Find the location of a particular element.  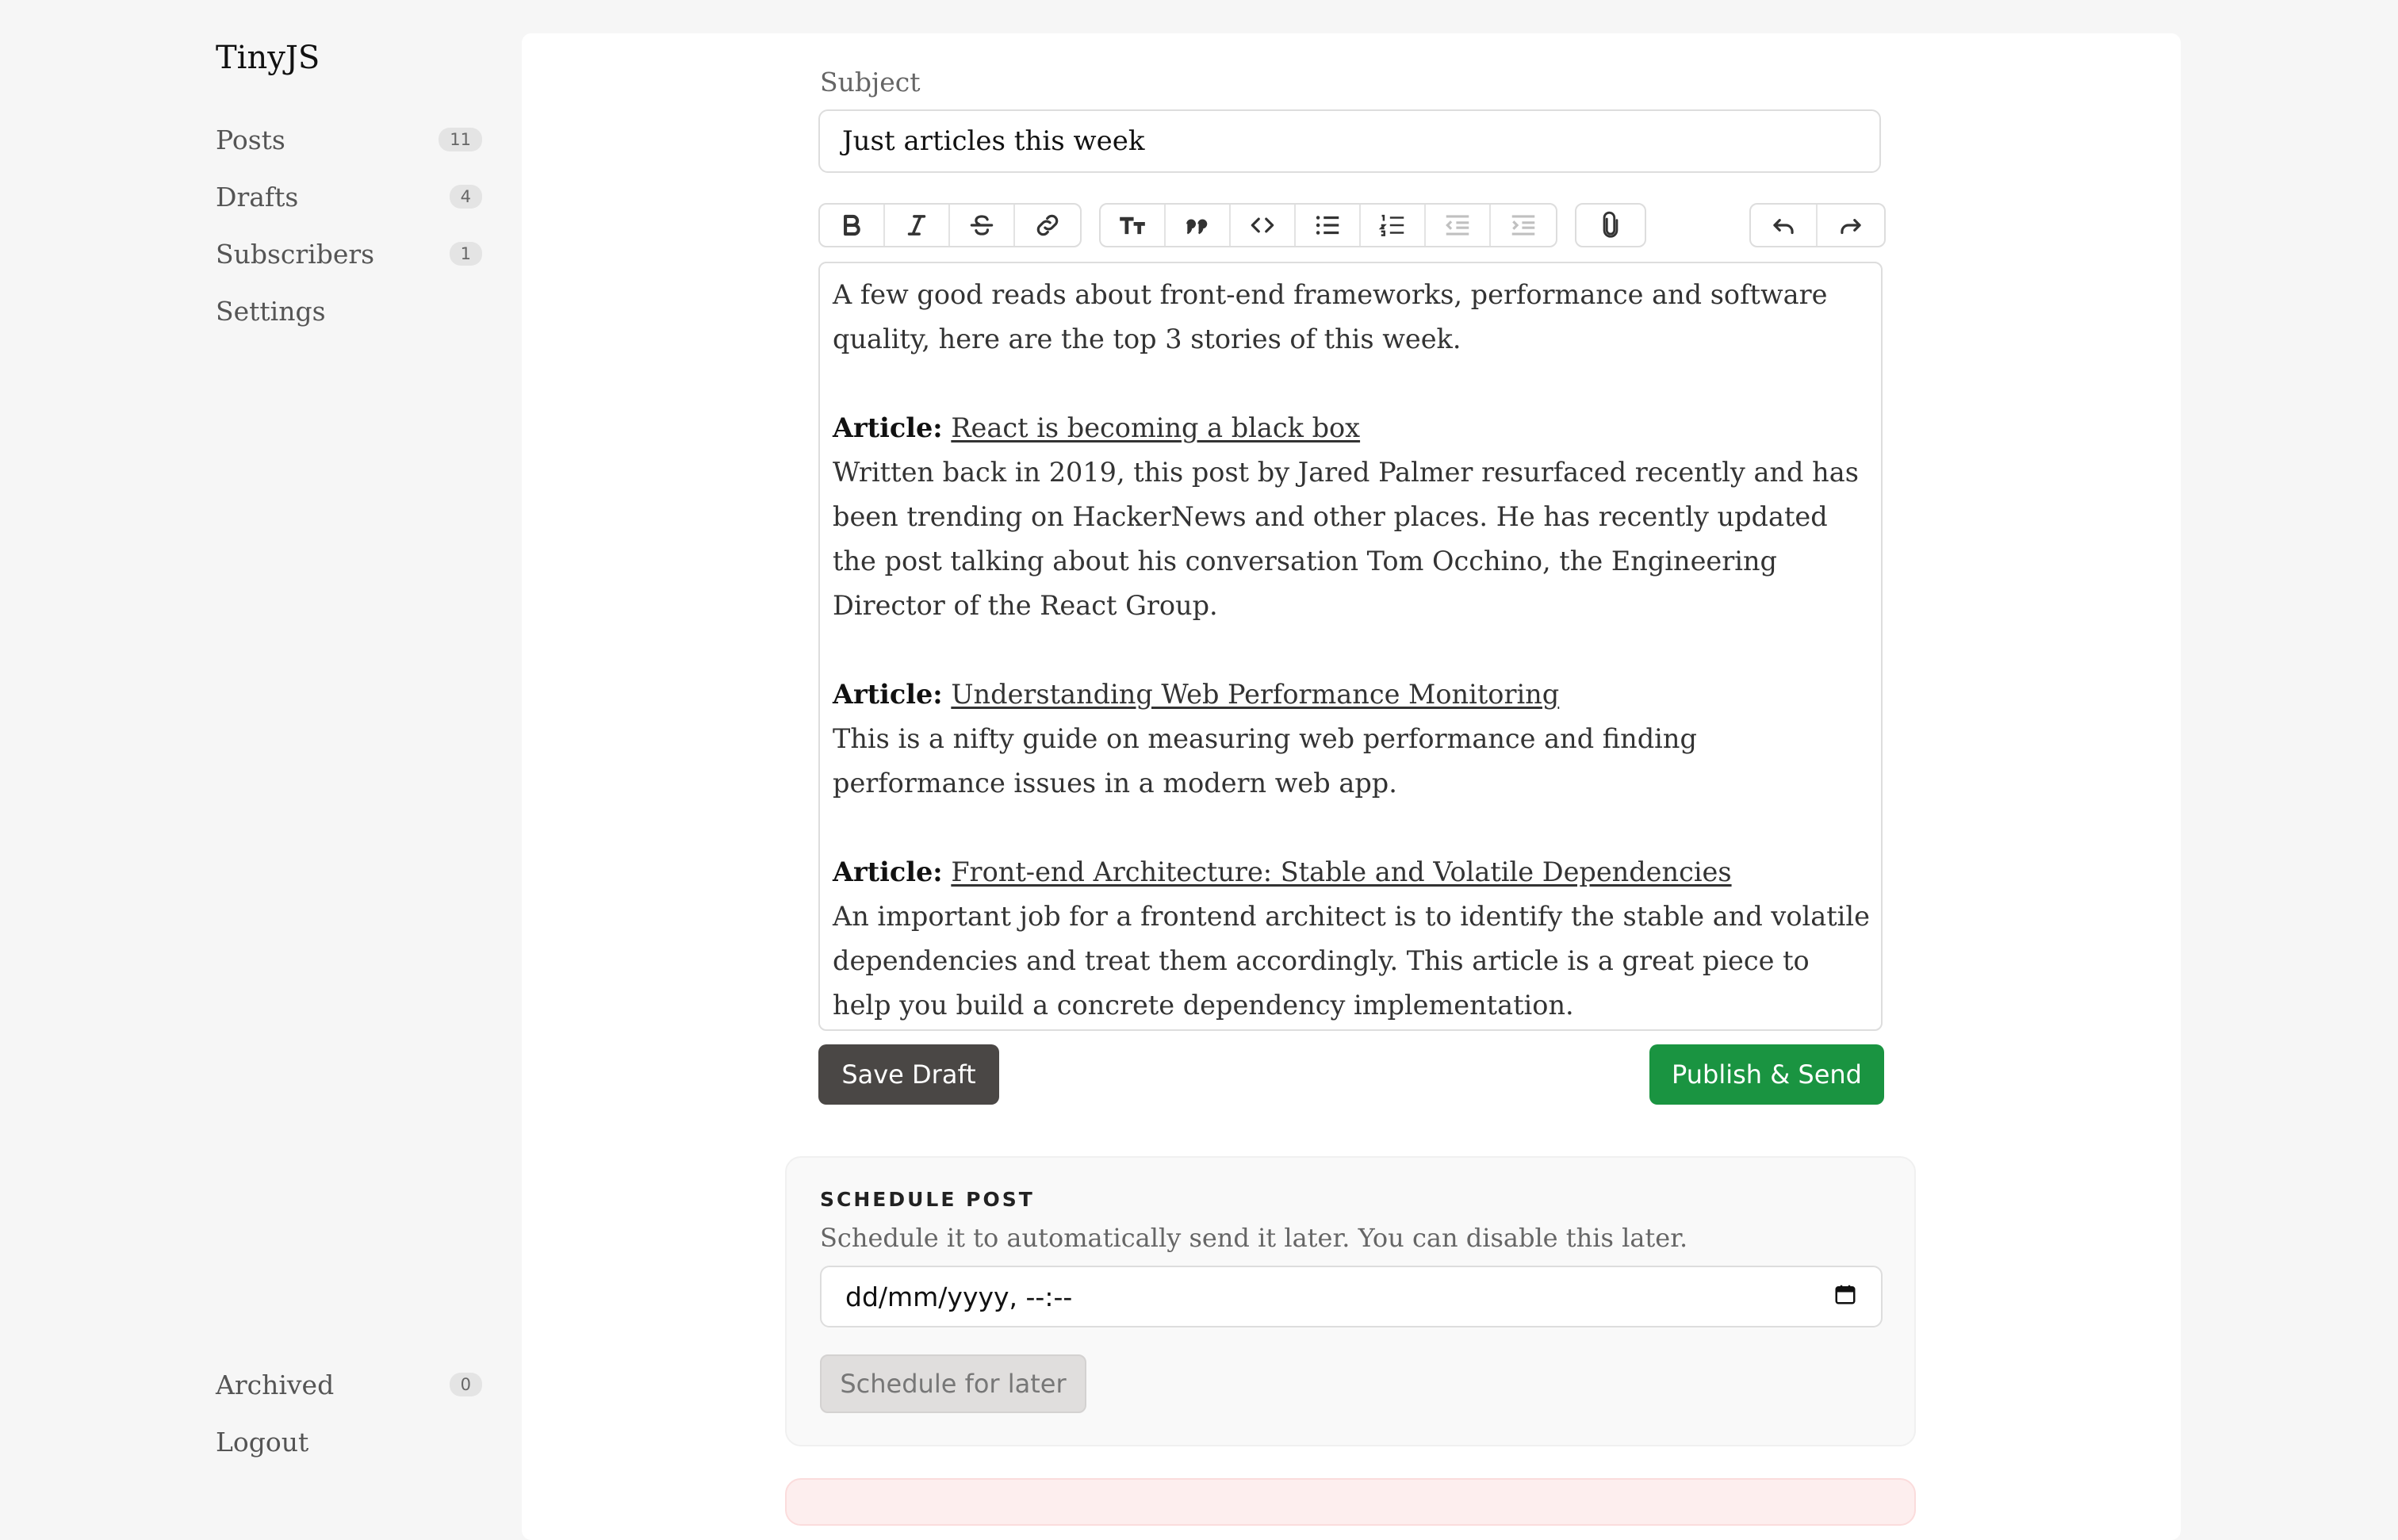

bullet-list-icon is located at coordinates (1329, 225).